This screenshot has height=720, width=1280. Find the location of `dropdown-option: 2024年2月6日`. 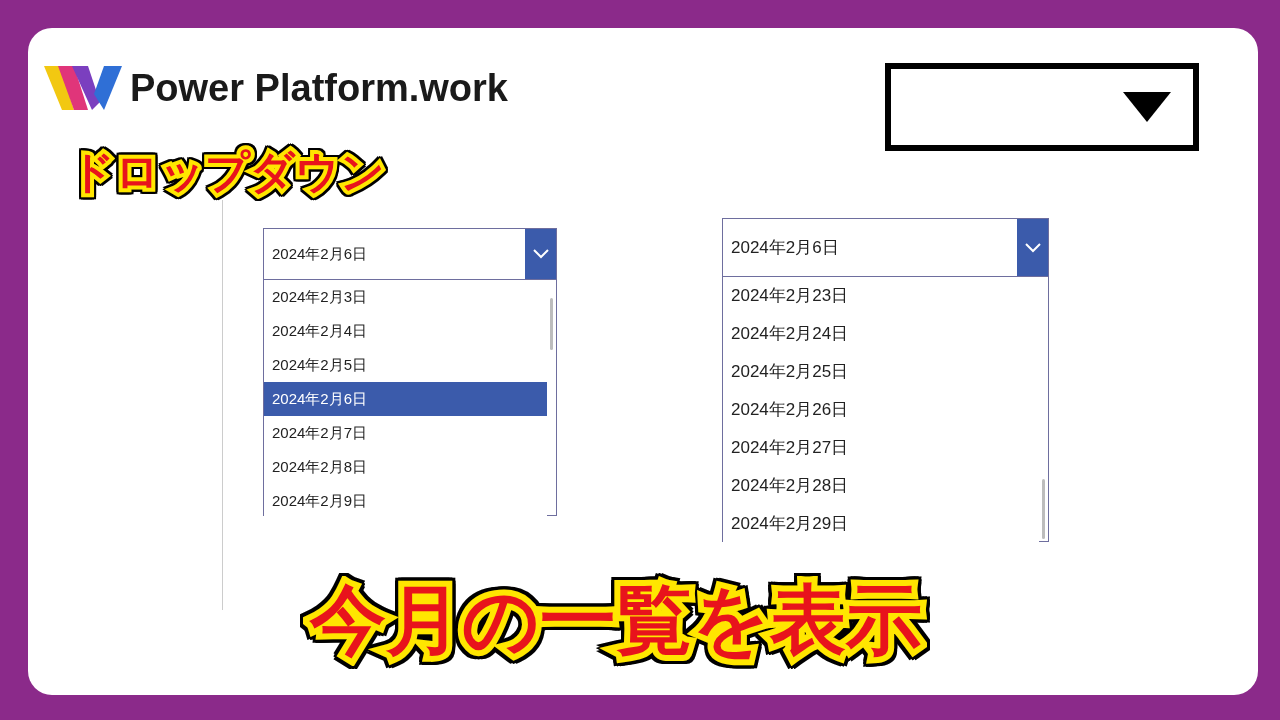

dropdown-option: 2024年2月6日 is located at coordinates (405, 399).